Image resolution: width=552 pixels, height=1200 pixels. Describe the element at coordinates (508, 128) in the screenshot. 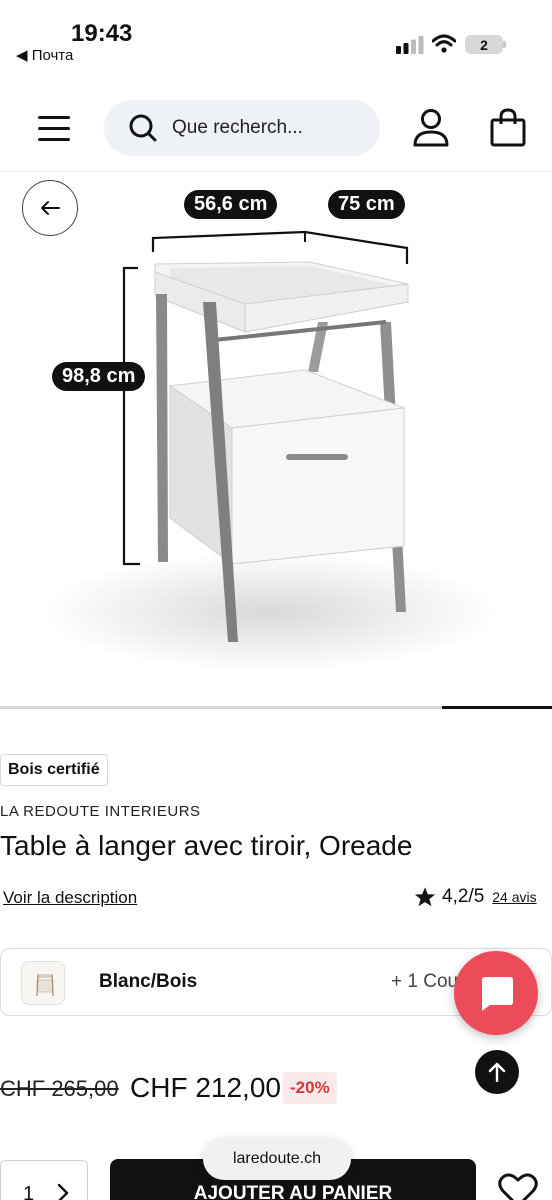

I see `bag-icon` at that location.